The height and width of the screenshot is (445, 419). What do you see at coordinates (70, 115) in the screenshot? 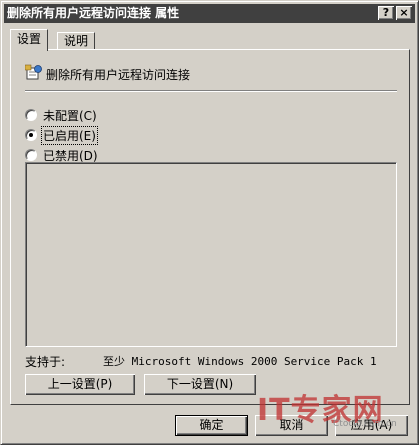
I see `radio-not-configured-label: 未配置(C)` at bounding box center [70, 115].